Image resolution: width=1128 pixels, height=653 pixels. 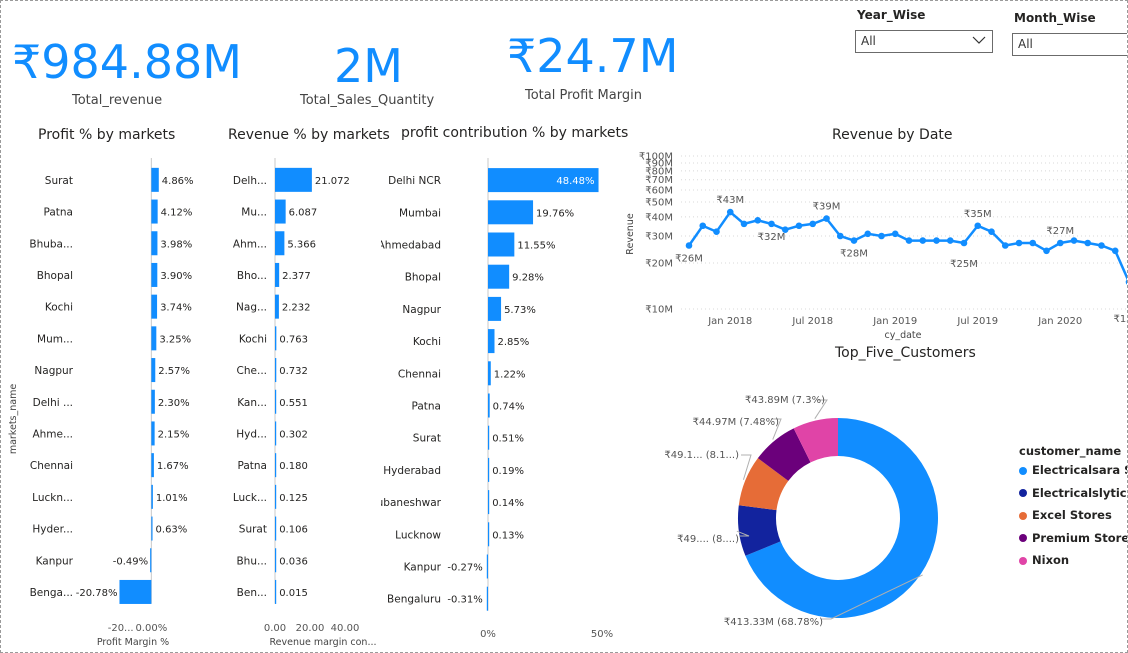 What do you see at coordinates (151, 628) in the screenshot?
I see `tick-label: 0.00%` at bounding box center [151, 628].